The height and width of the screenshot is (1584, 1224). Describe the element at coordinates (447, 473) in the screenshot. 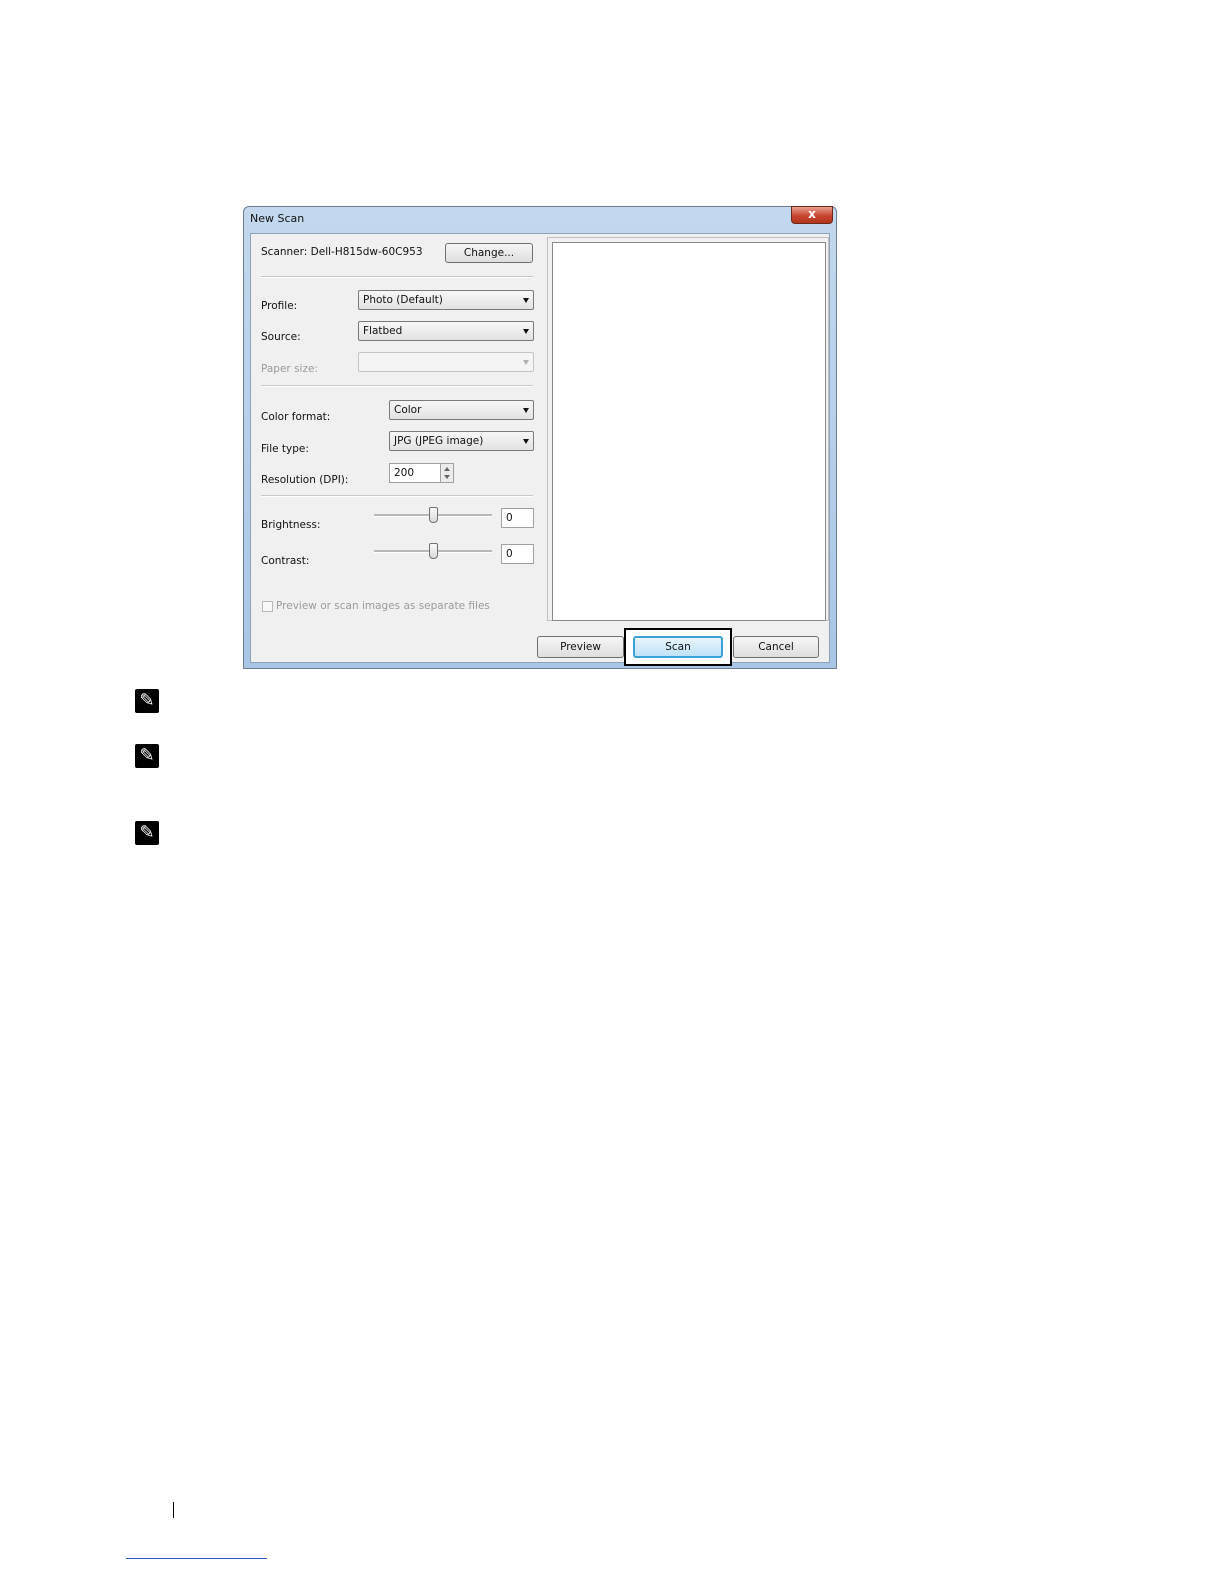

I see `resolution-spinner` at that location.